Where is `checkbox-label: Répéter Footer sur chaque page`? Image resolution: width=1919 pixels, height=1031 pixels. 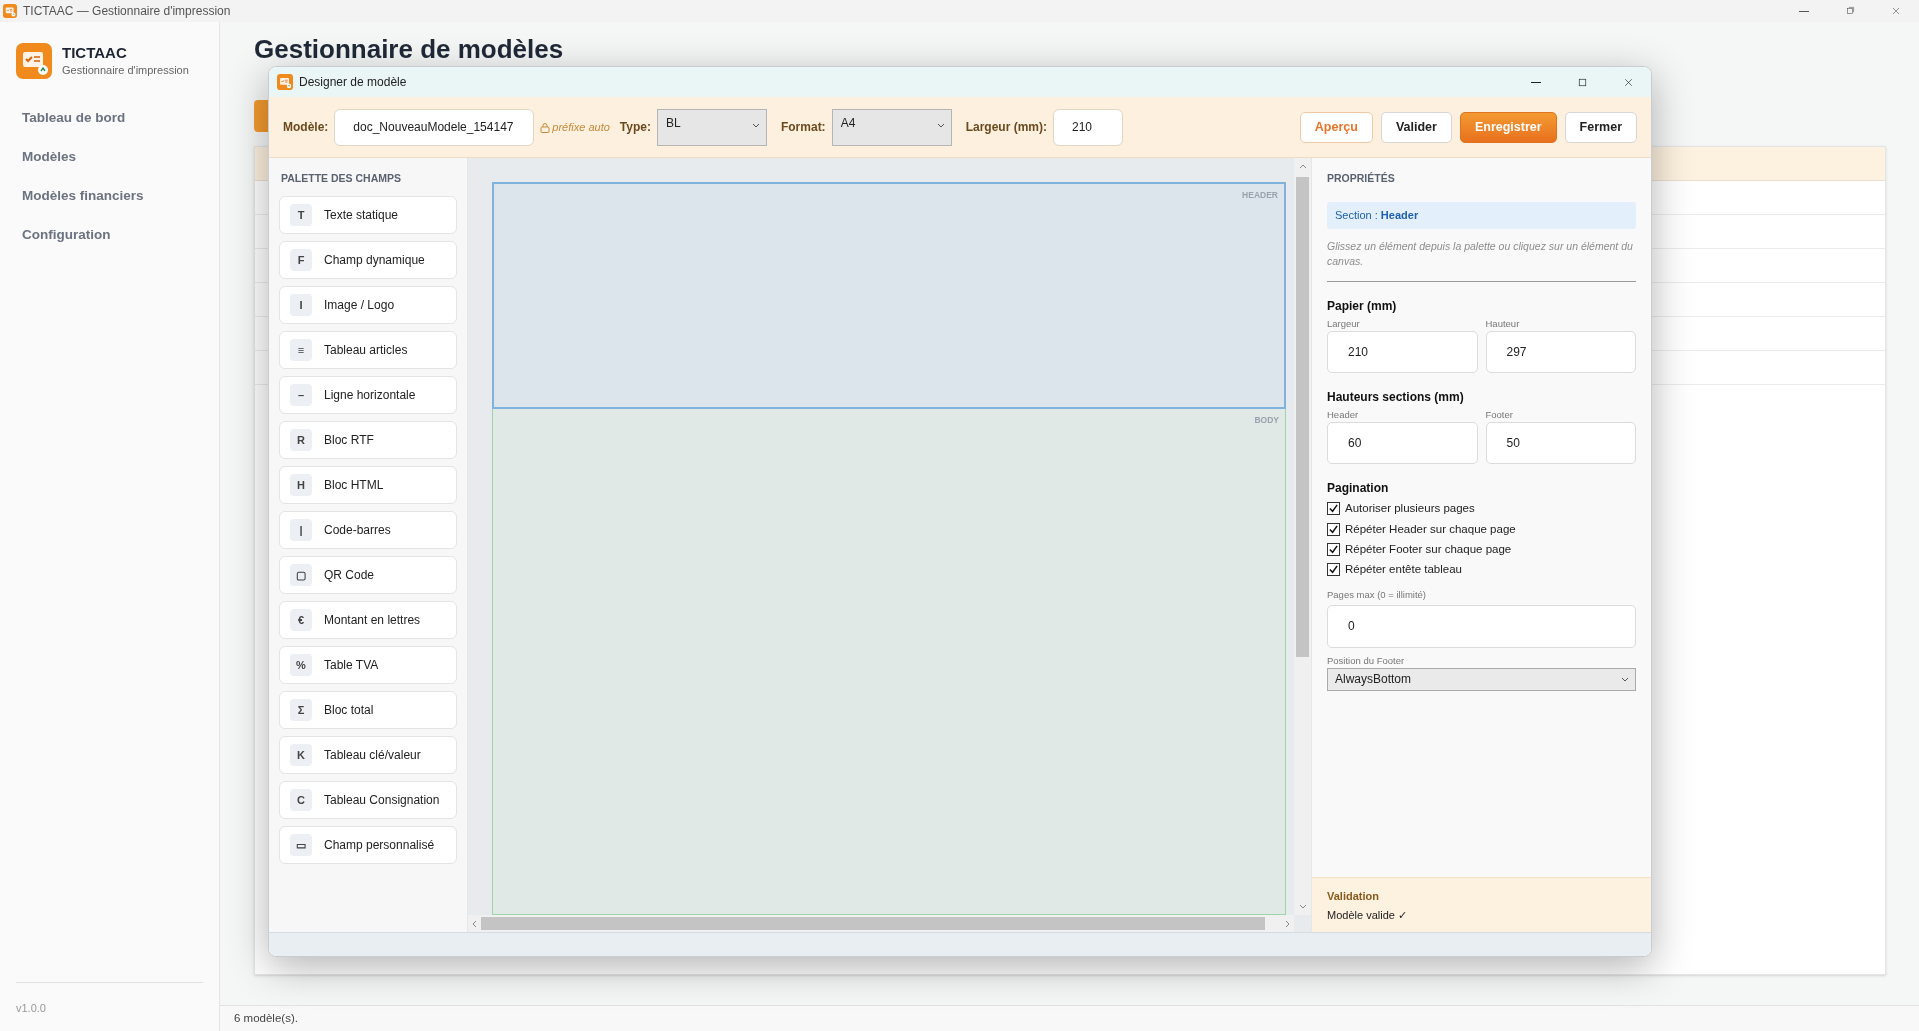 checkbox-label: Répéter Footer sur chaque page is located at coordinates (1428, 549).